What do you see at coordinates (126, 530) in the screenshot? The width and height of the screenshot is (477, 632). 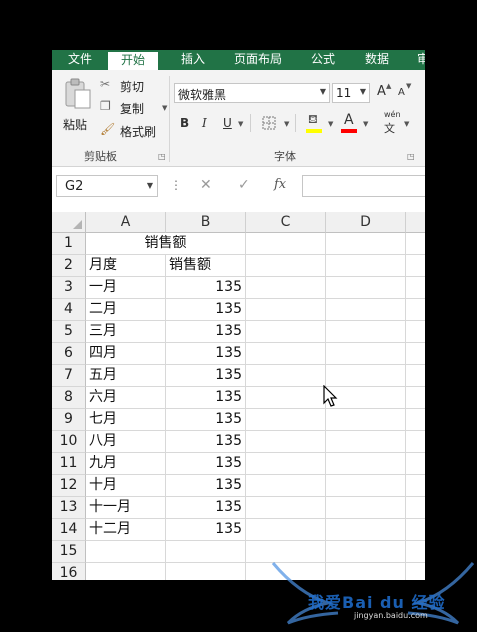 I see `month-cell: 十二月` at bounding box center [126, 530].